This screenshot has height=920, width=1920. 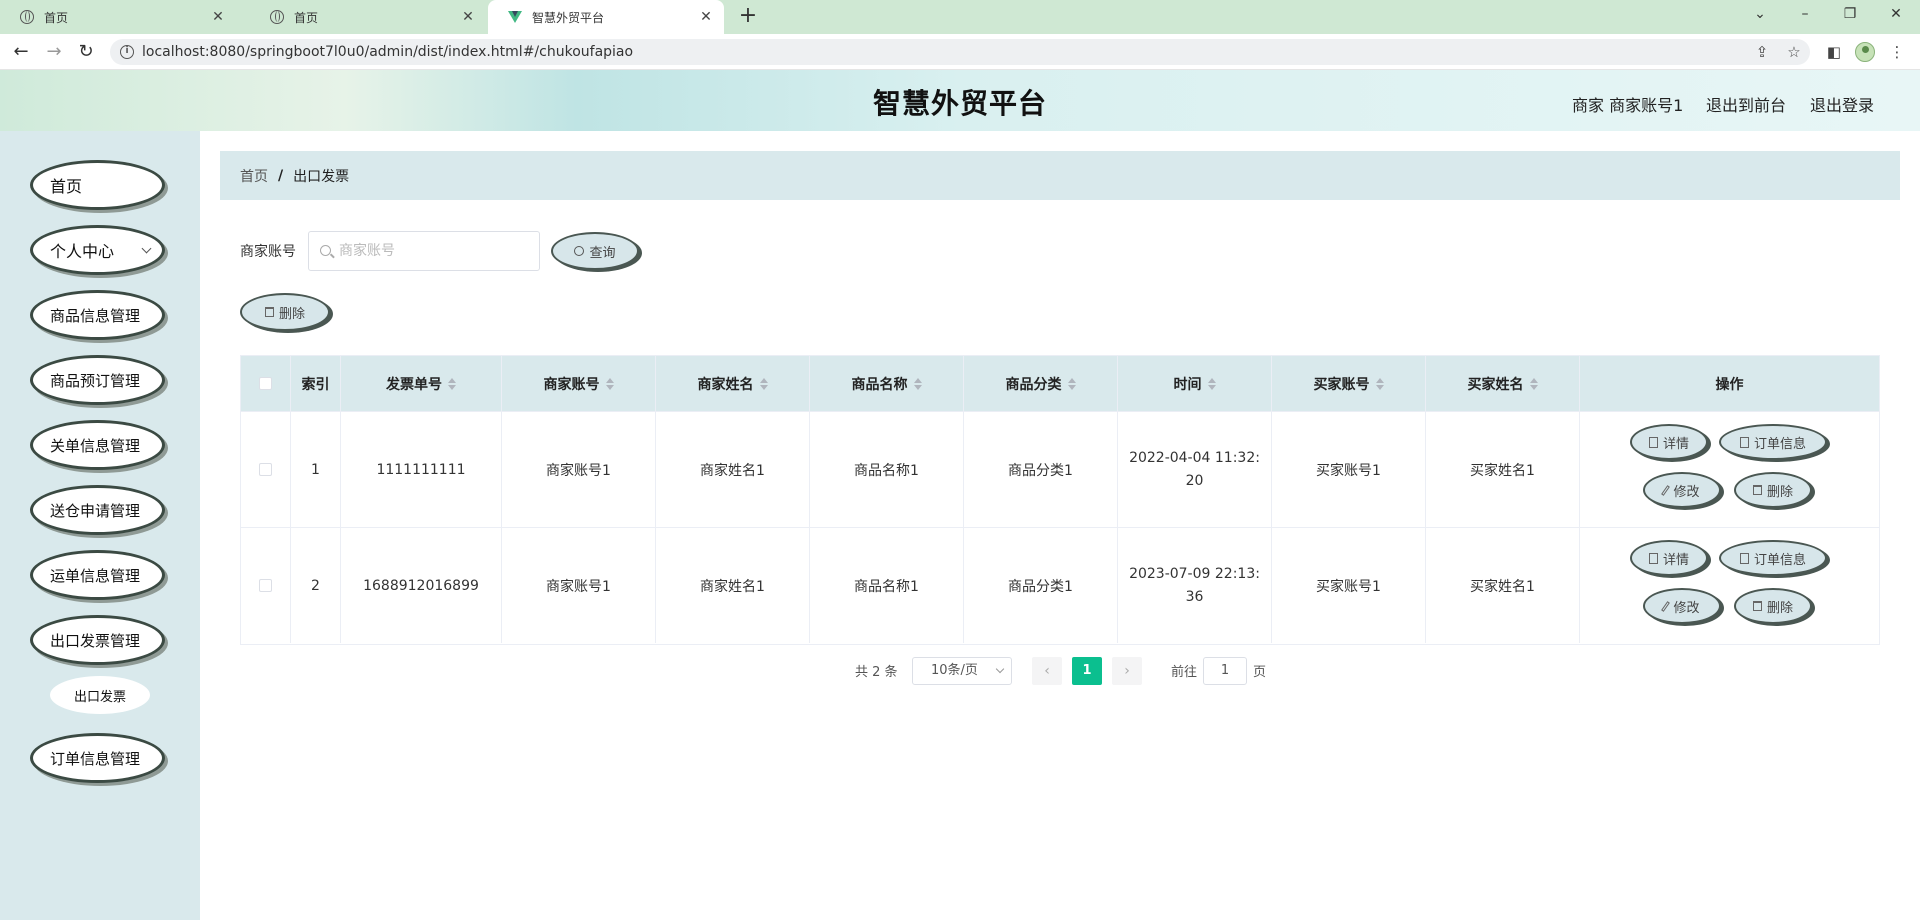 I want to click on breadcrumb-home: 首页, so click(x=254, y=176).